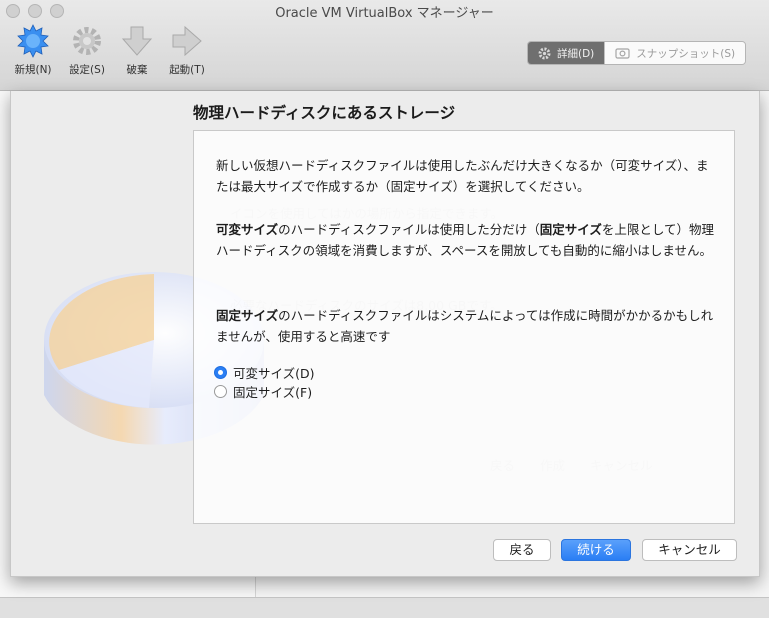 The width and height of the screenshot is (769, 618). I want to click on details-tab: 詳細(D), so click(566, 53).